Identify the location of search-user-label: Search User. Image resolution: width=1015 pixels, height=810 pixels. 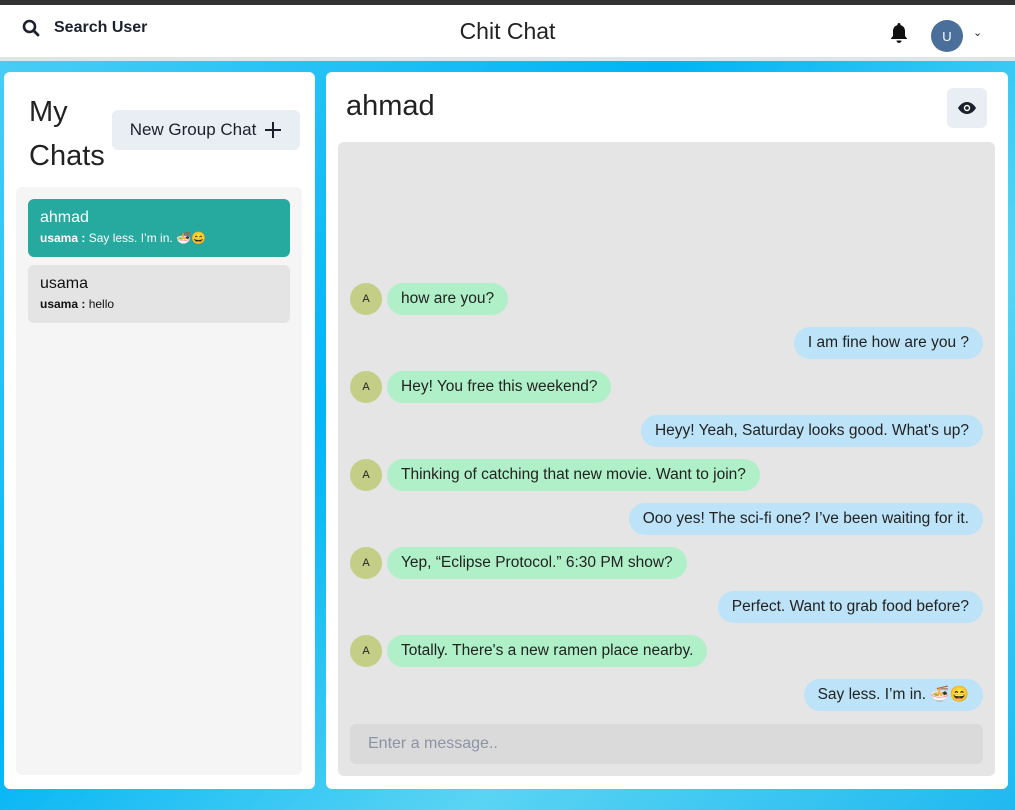
(101, 27).